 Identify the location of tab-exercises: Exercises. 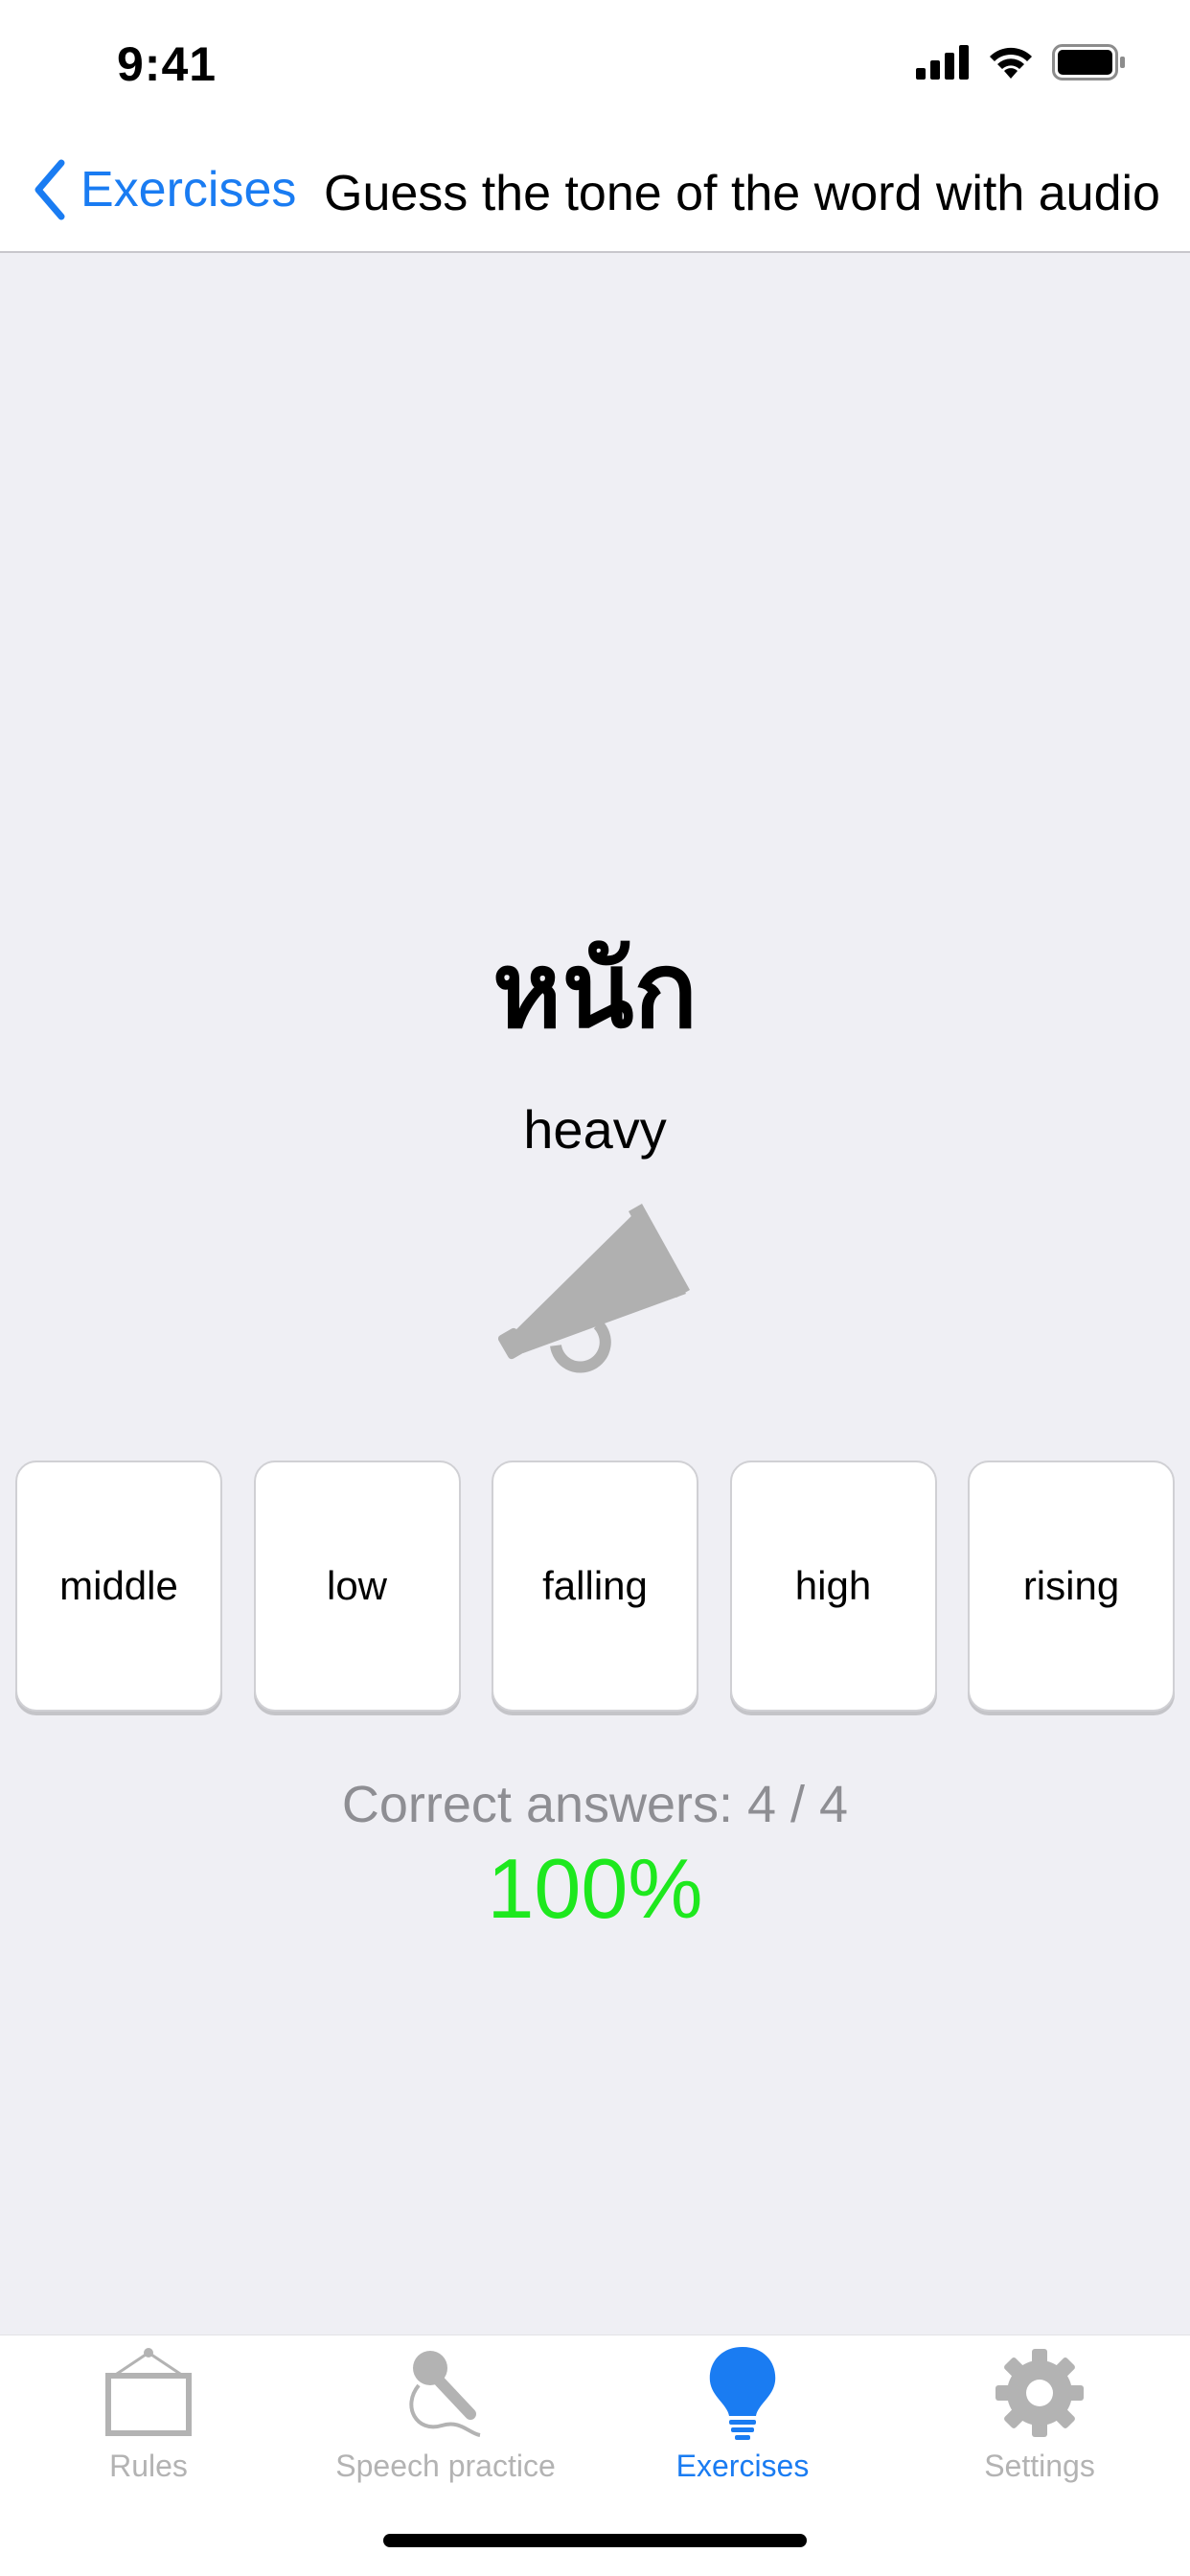
(743, 2421).